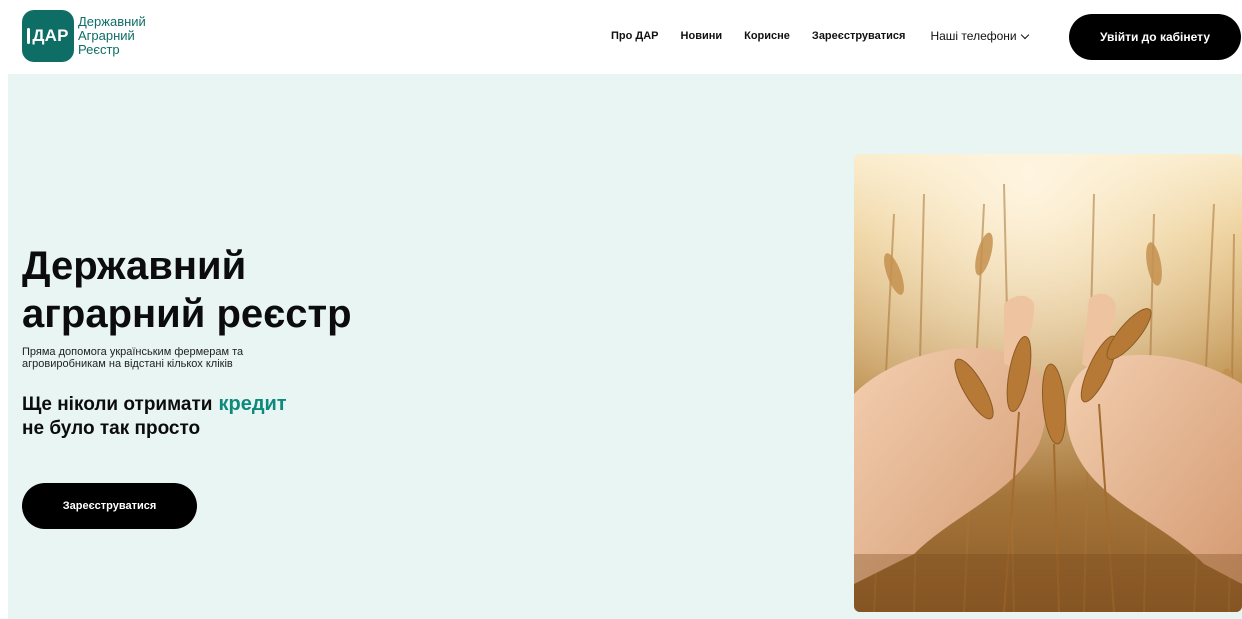 The width and height of the screenshot is (1242, 619). I want to click on nav-link-about: Про ДАР, so click(635, 36).